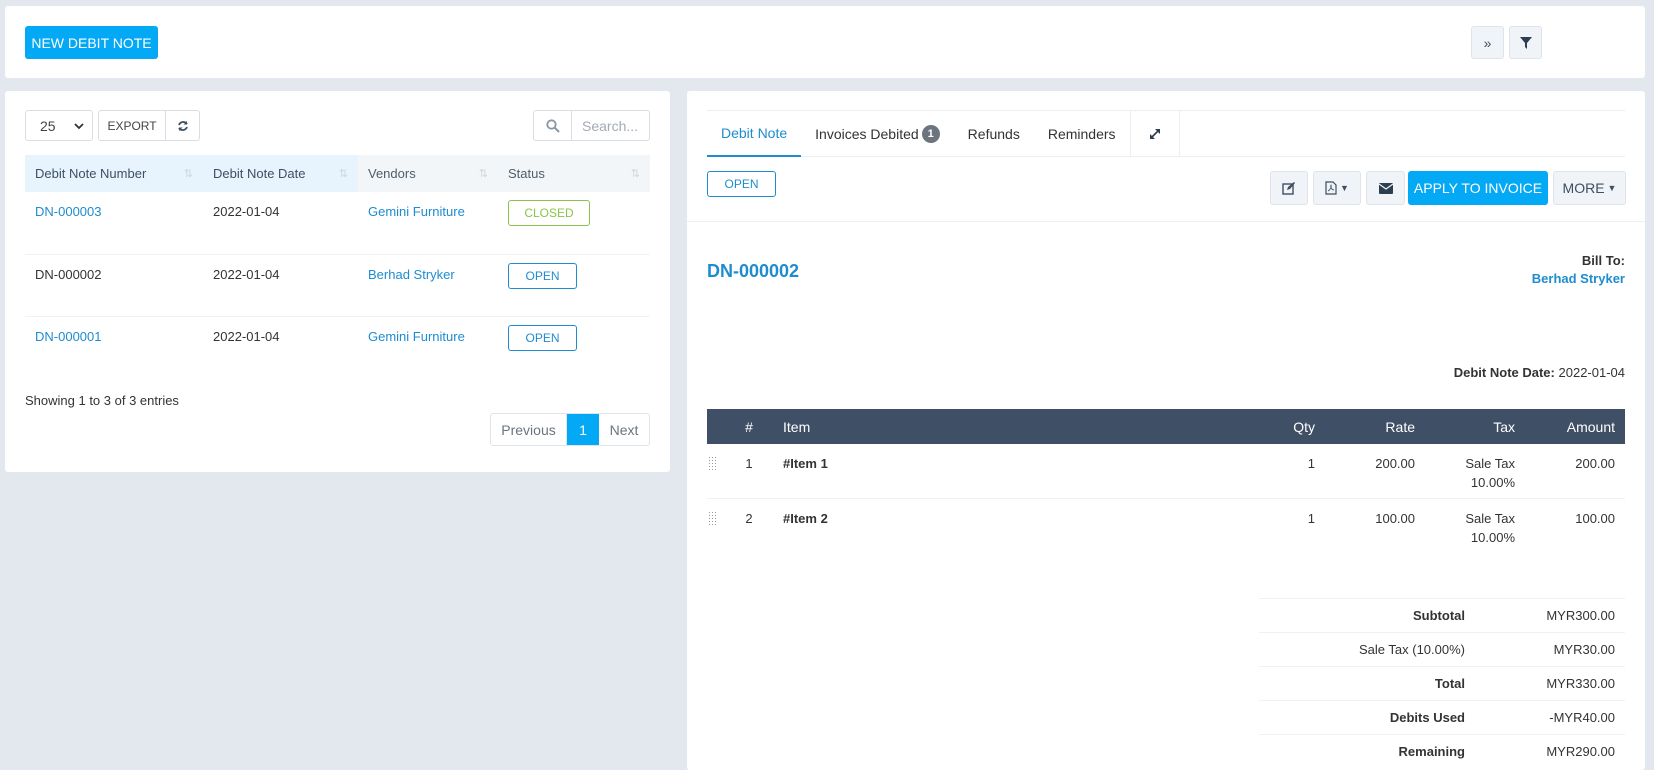 The image size is (1654, 770). Describe the element at coordinates (1337, 188) in the screenshot. I see `pdf-button: ▼` at that location.